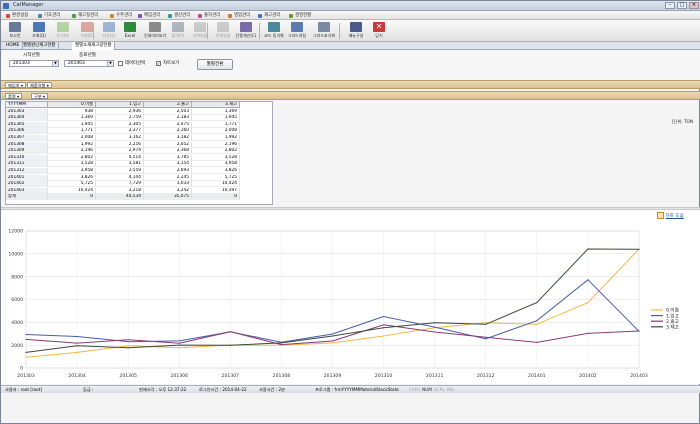 Image resolution: width=700 pixels, height=424 pixels. I want to click on menu-config-icon, so click(356, 27).